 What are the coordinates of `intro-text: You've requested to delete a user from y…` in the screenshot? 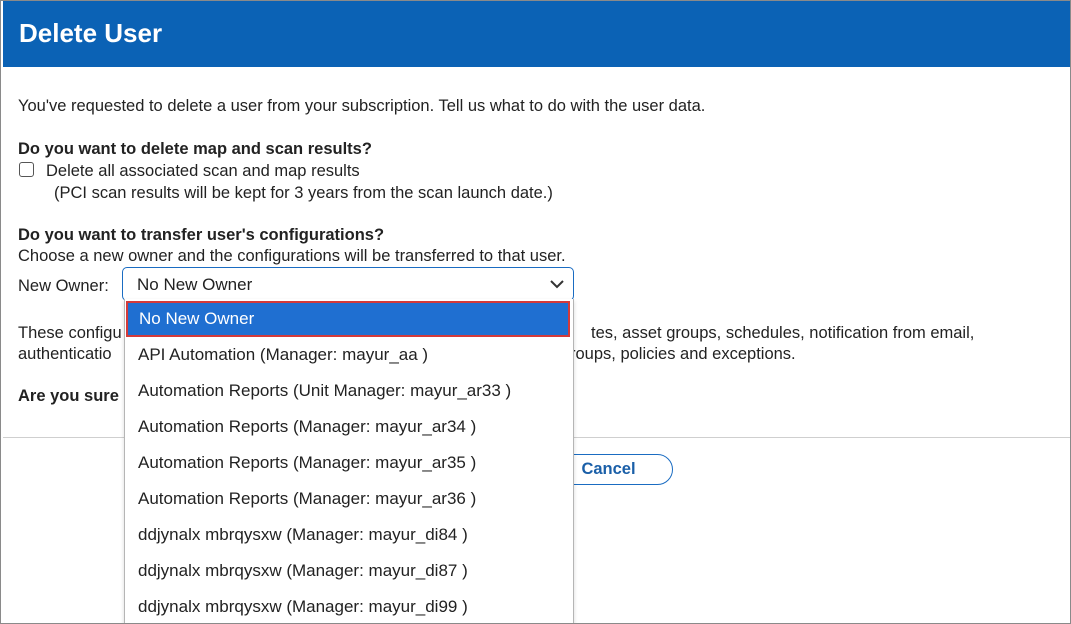 It's located at (362, 106).